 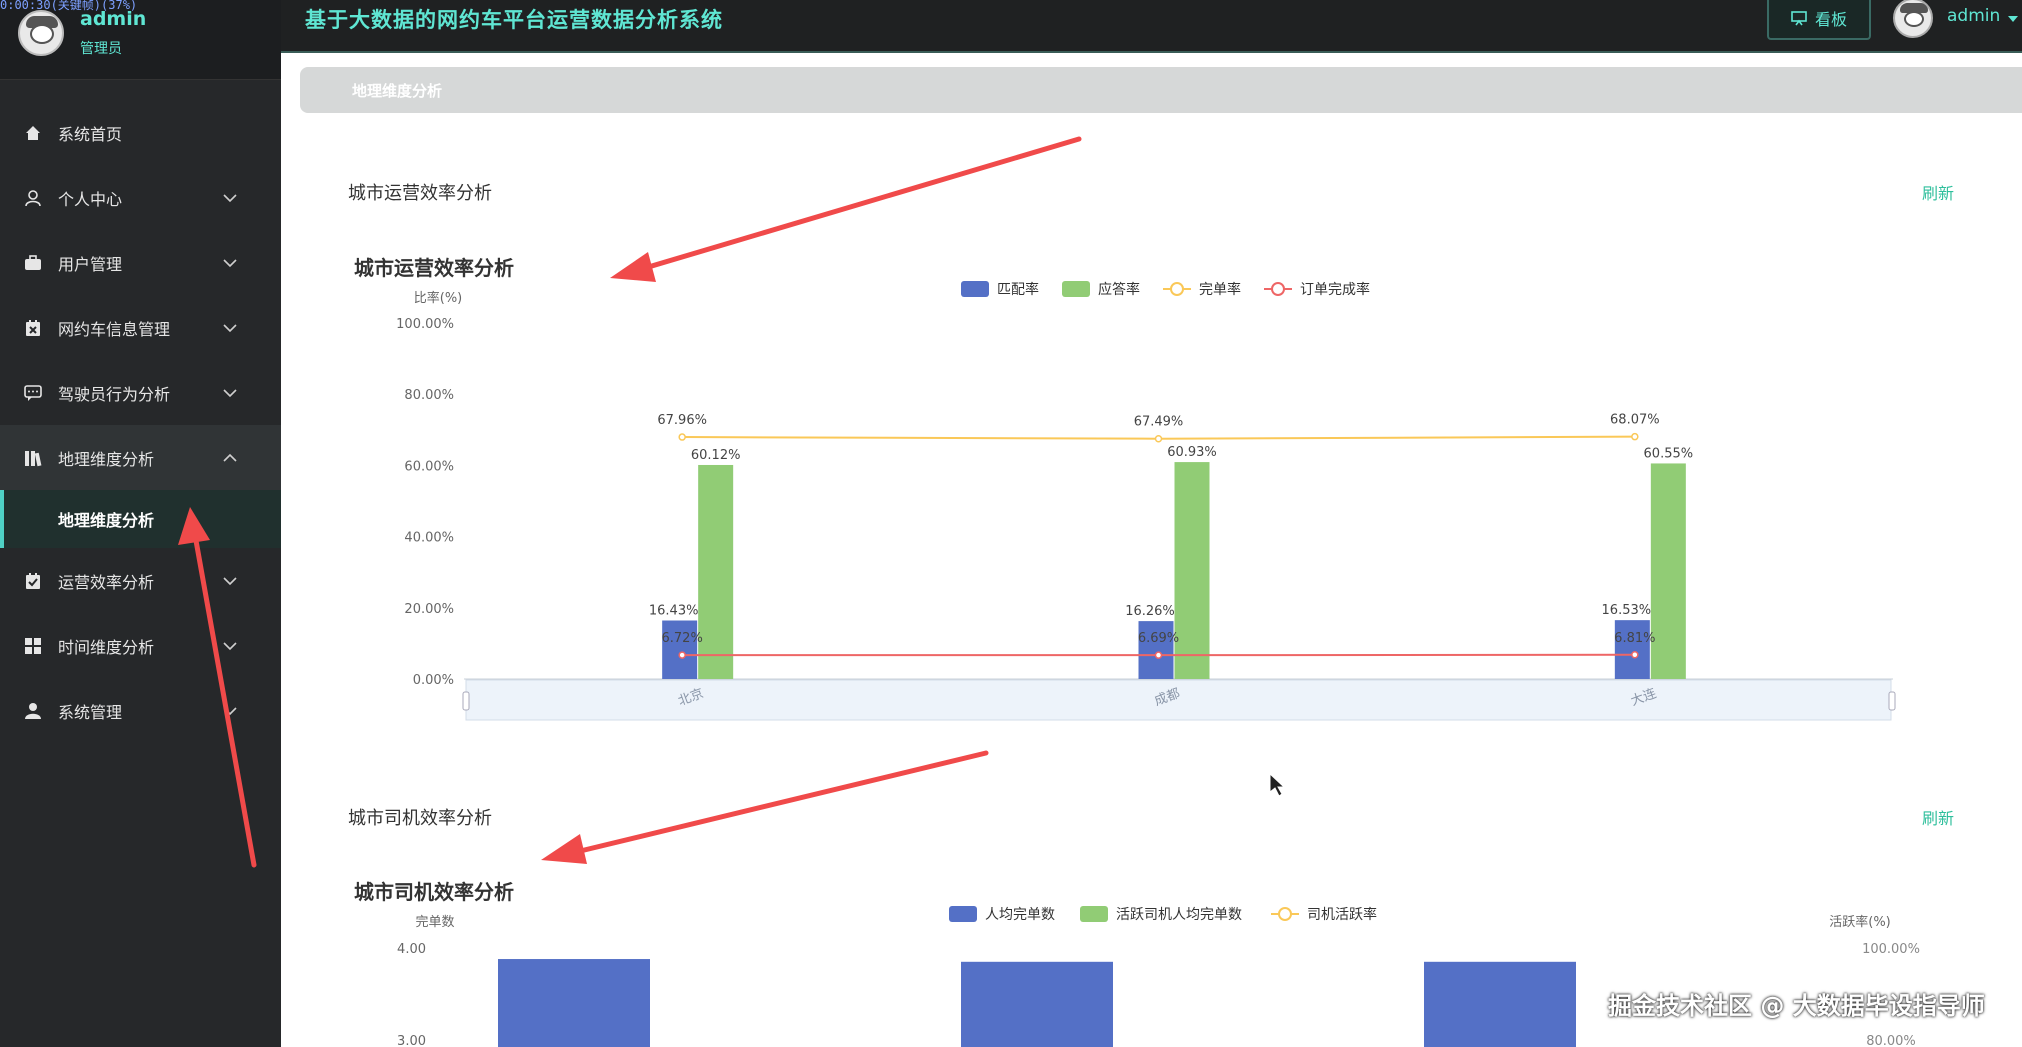 I want to click on mouse-cursor-icon, so click(x=1277, y=784).